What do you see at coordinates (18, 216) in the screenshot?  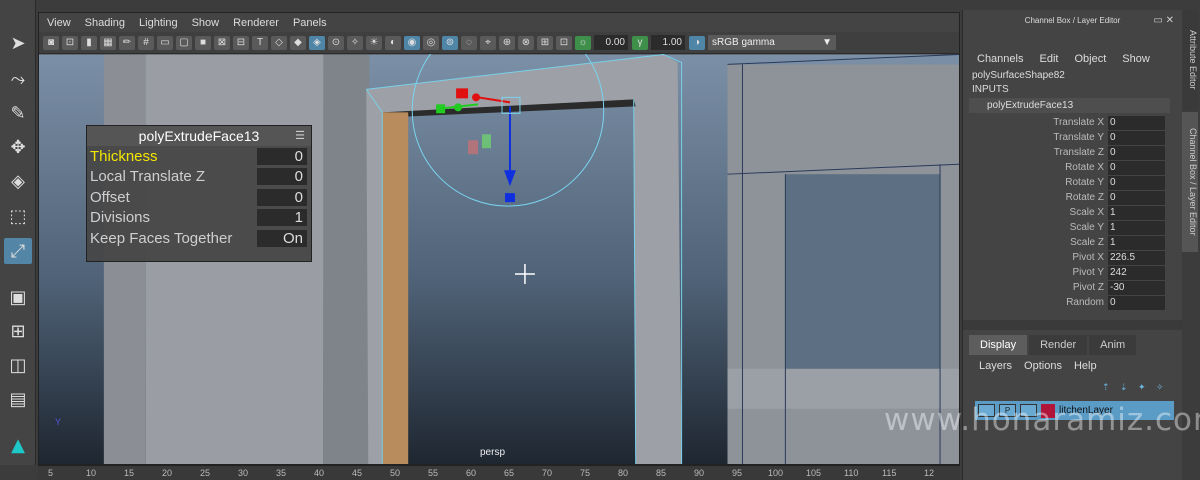 I see `scale-tool-icon: ⬚` at bounding box center [18, 216].